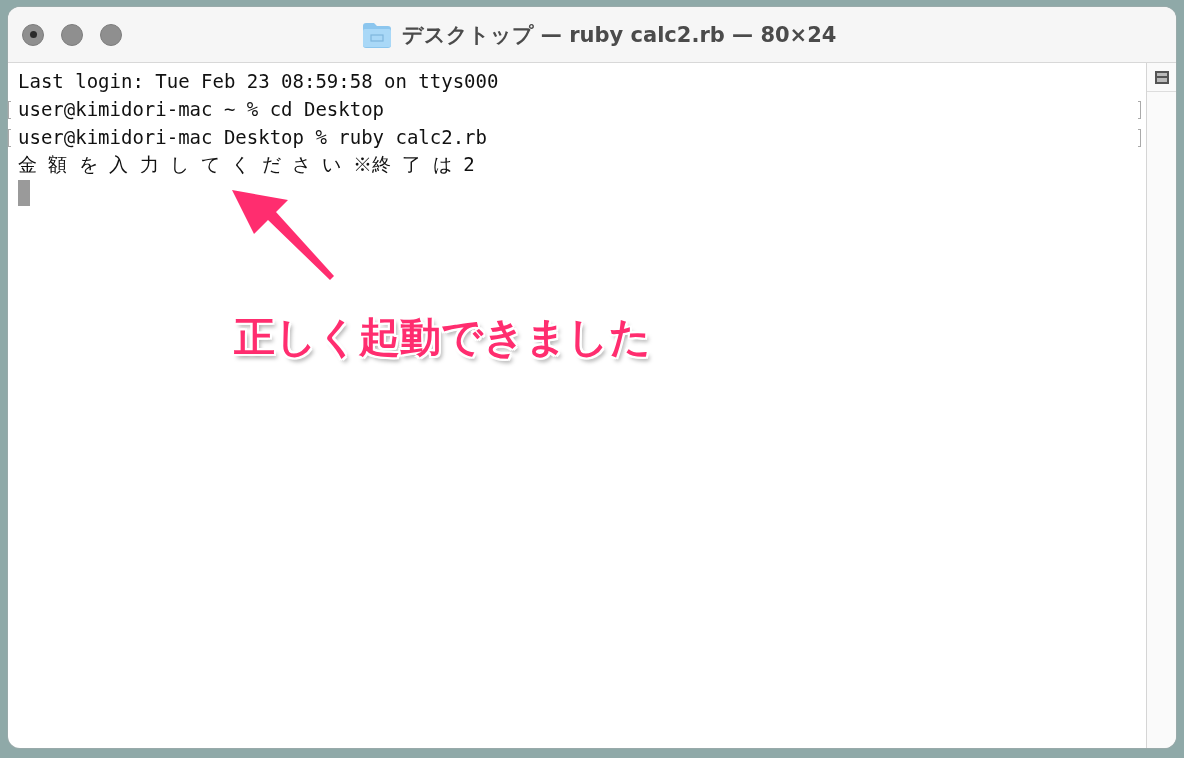  What do you see at coordinates (111, 34) in the screenshot?
I see `zoom-button` at bounding box center [111, 34].